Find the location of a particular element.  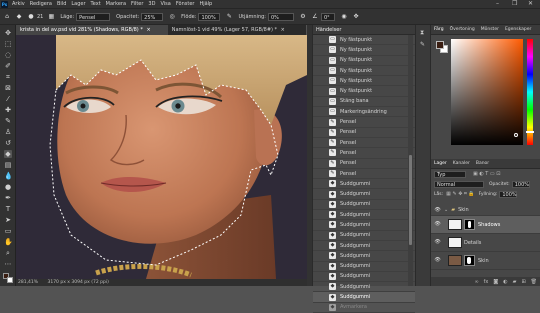

layer-row-details: 👁 Details is located at coordinates (485, 243).